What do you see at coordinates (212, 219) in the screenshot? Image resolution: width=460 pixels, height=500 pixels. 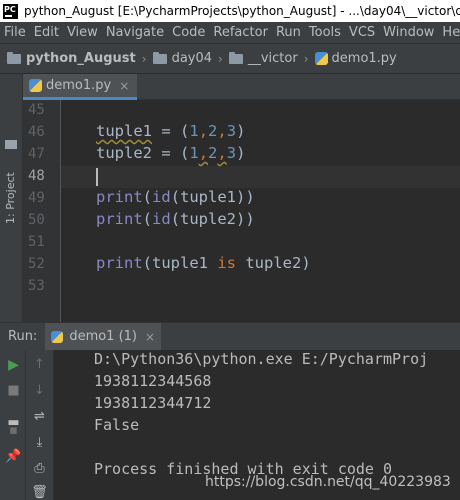 I see `code-token: (tuple2))` at bounding box center [212, 219].